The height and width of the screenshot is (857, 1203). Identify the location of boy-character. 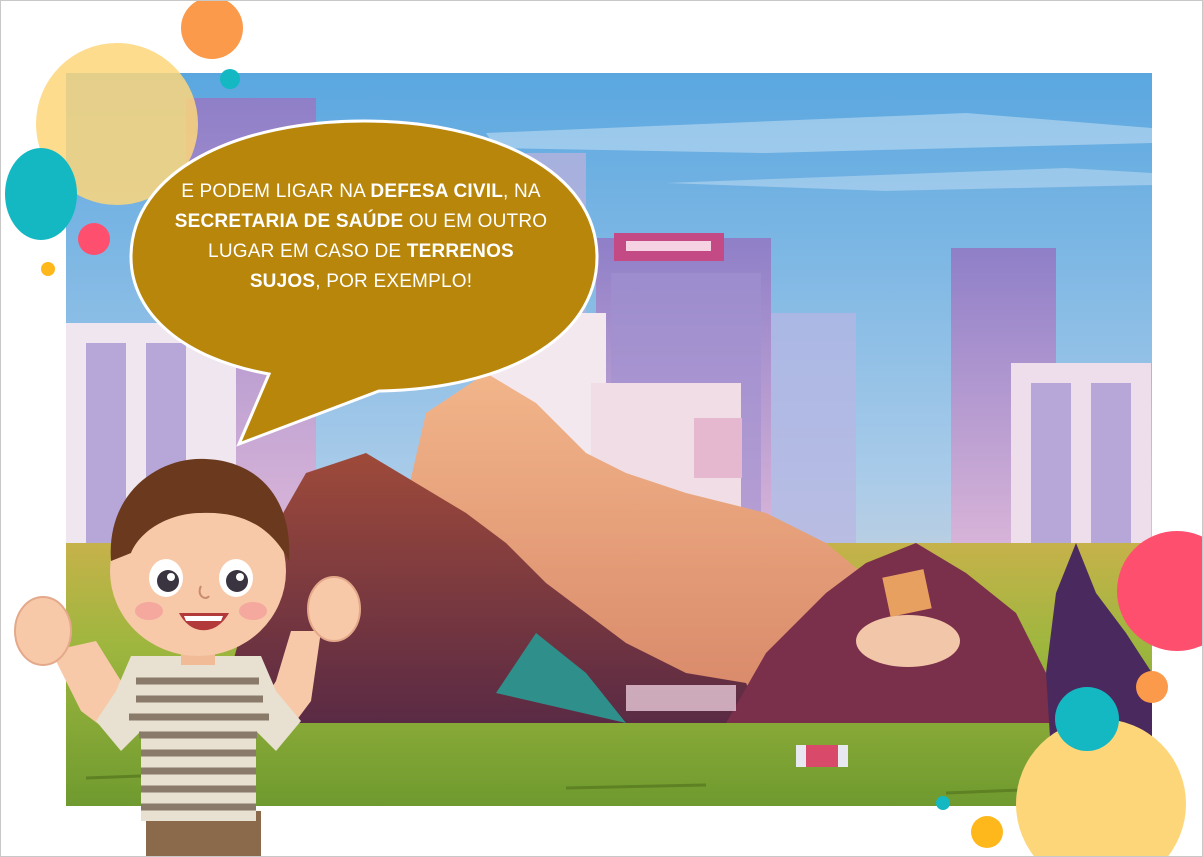
(187, 657).